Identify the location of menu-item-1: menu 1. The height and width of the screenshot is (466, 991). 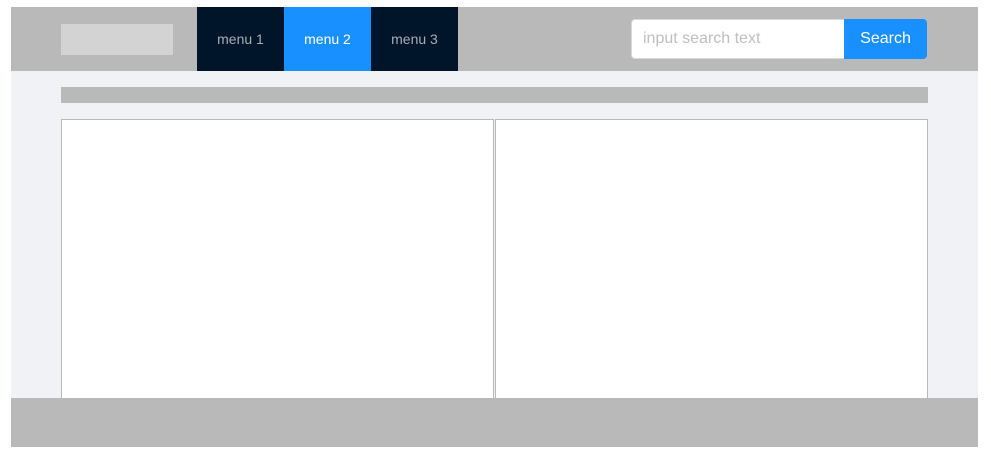
(240, 39).